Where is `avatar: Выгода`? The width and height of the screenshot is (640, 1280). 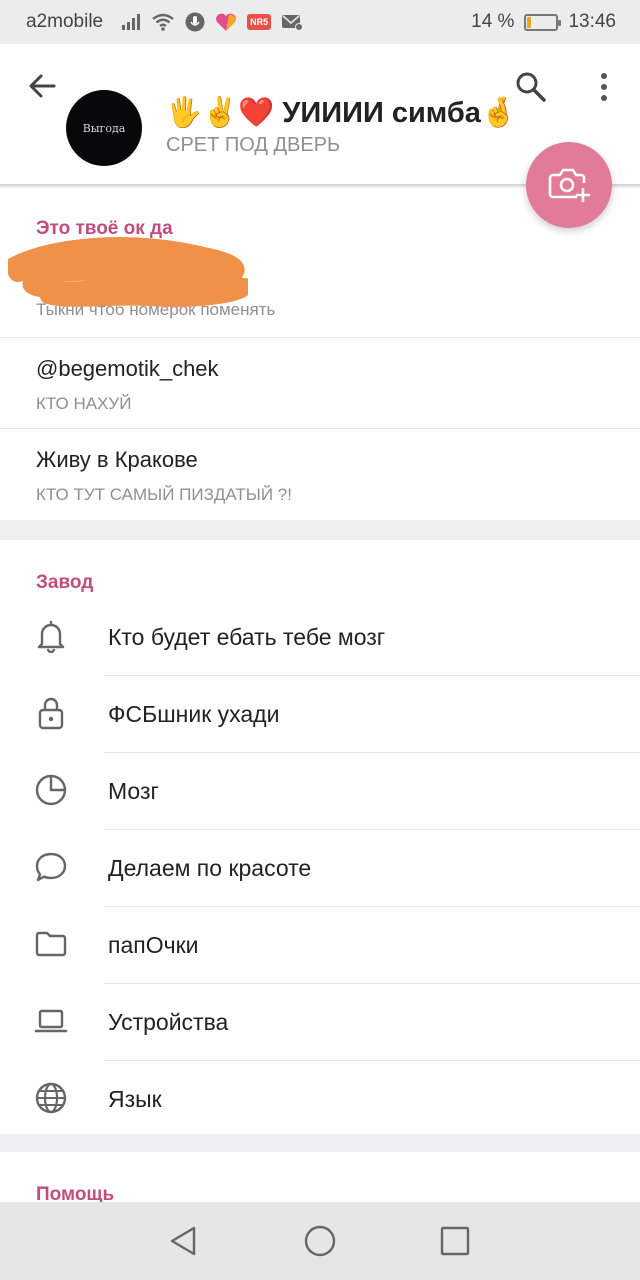 avatar: Выгода is located at coordinates (104, 128).